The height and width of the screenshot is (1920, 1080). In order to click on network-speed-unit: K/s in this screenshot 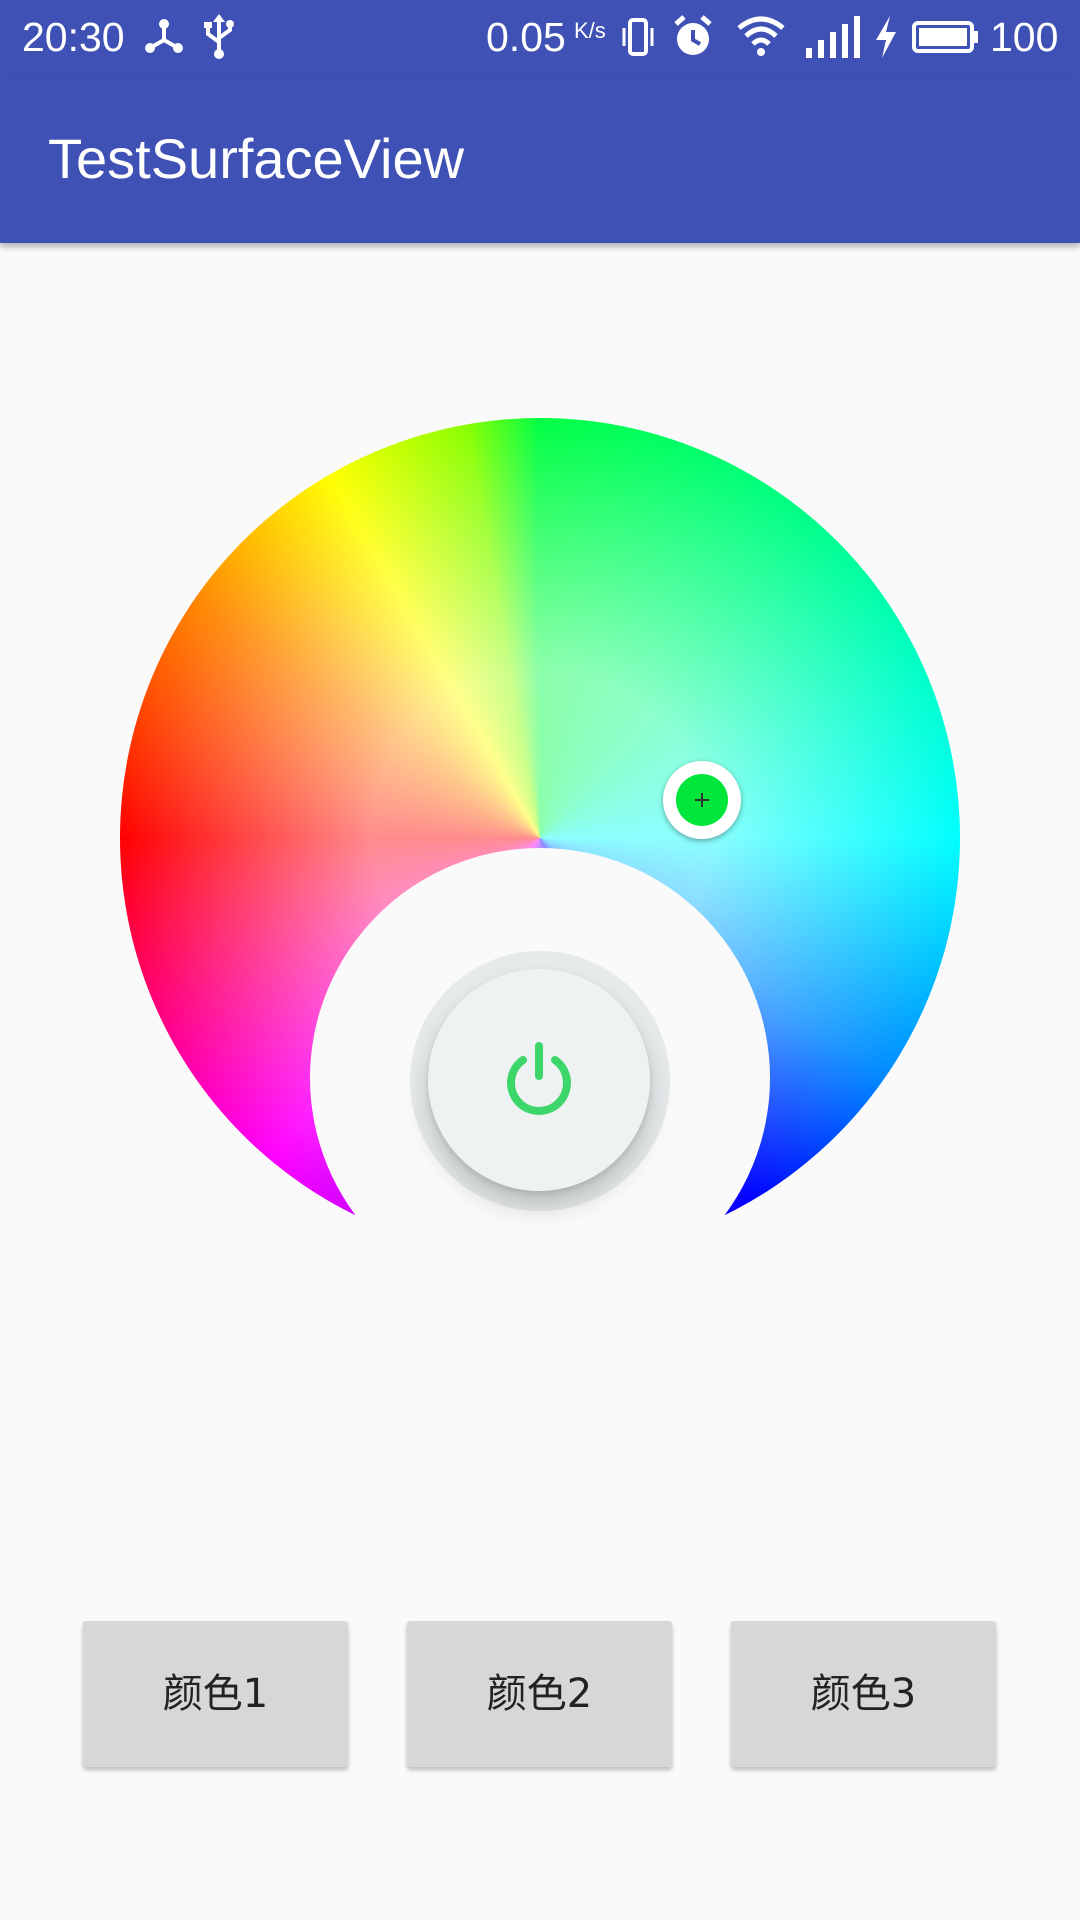, I will do `click(590, 30)`.